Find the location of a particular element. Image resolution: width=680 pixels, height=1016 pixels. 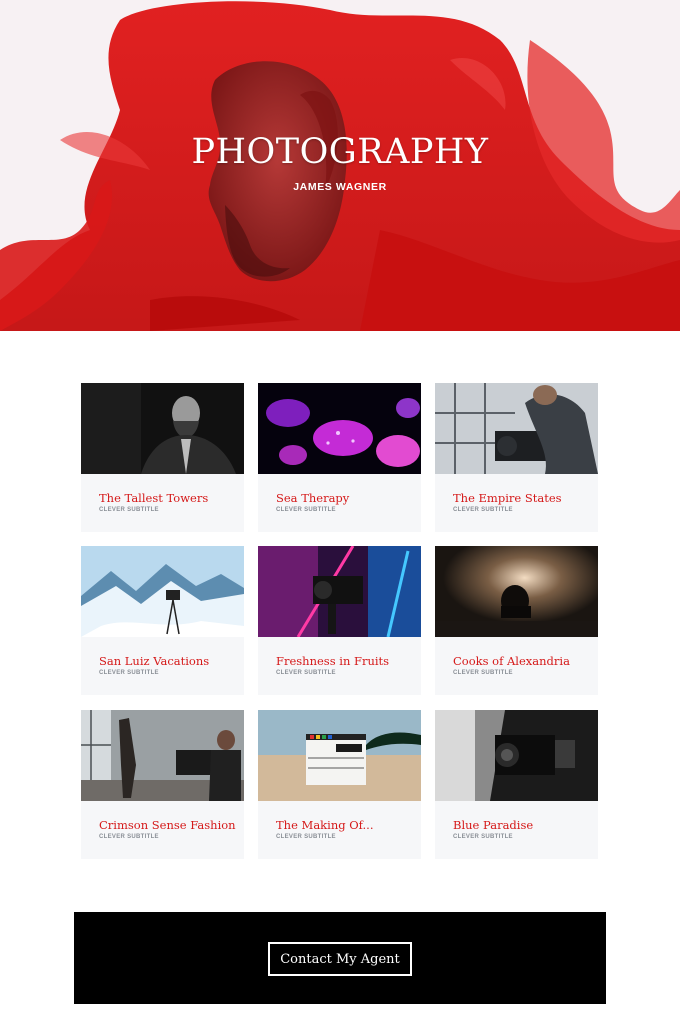

card-thumbnail-neon-camera-rig is located at coordinates (339, 591).